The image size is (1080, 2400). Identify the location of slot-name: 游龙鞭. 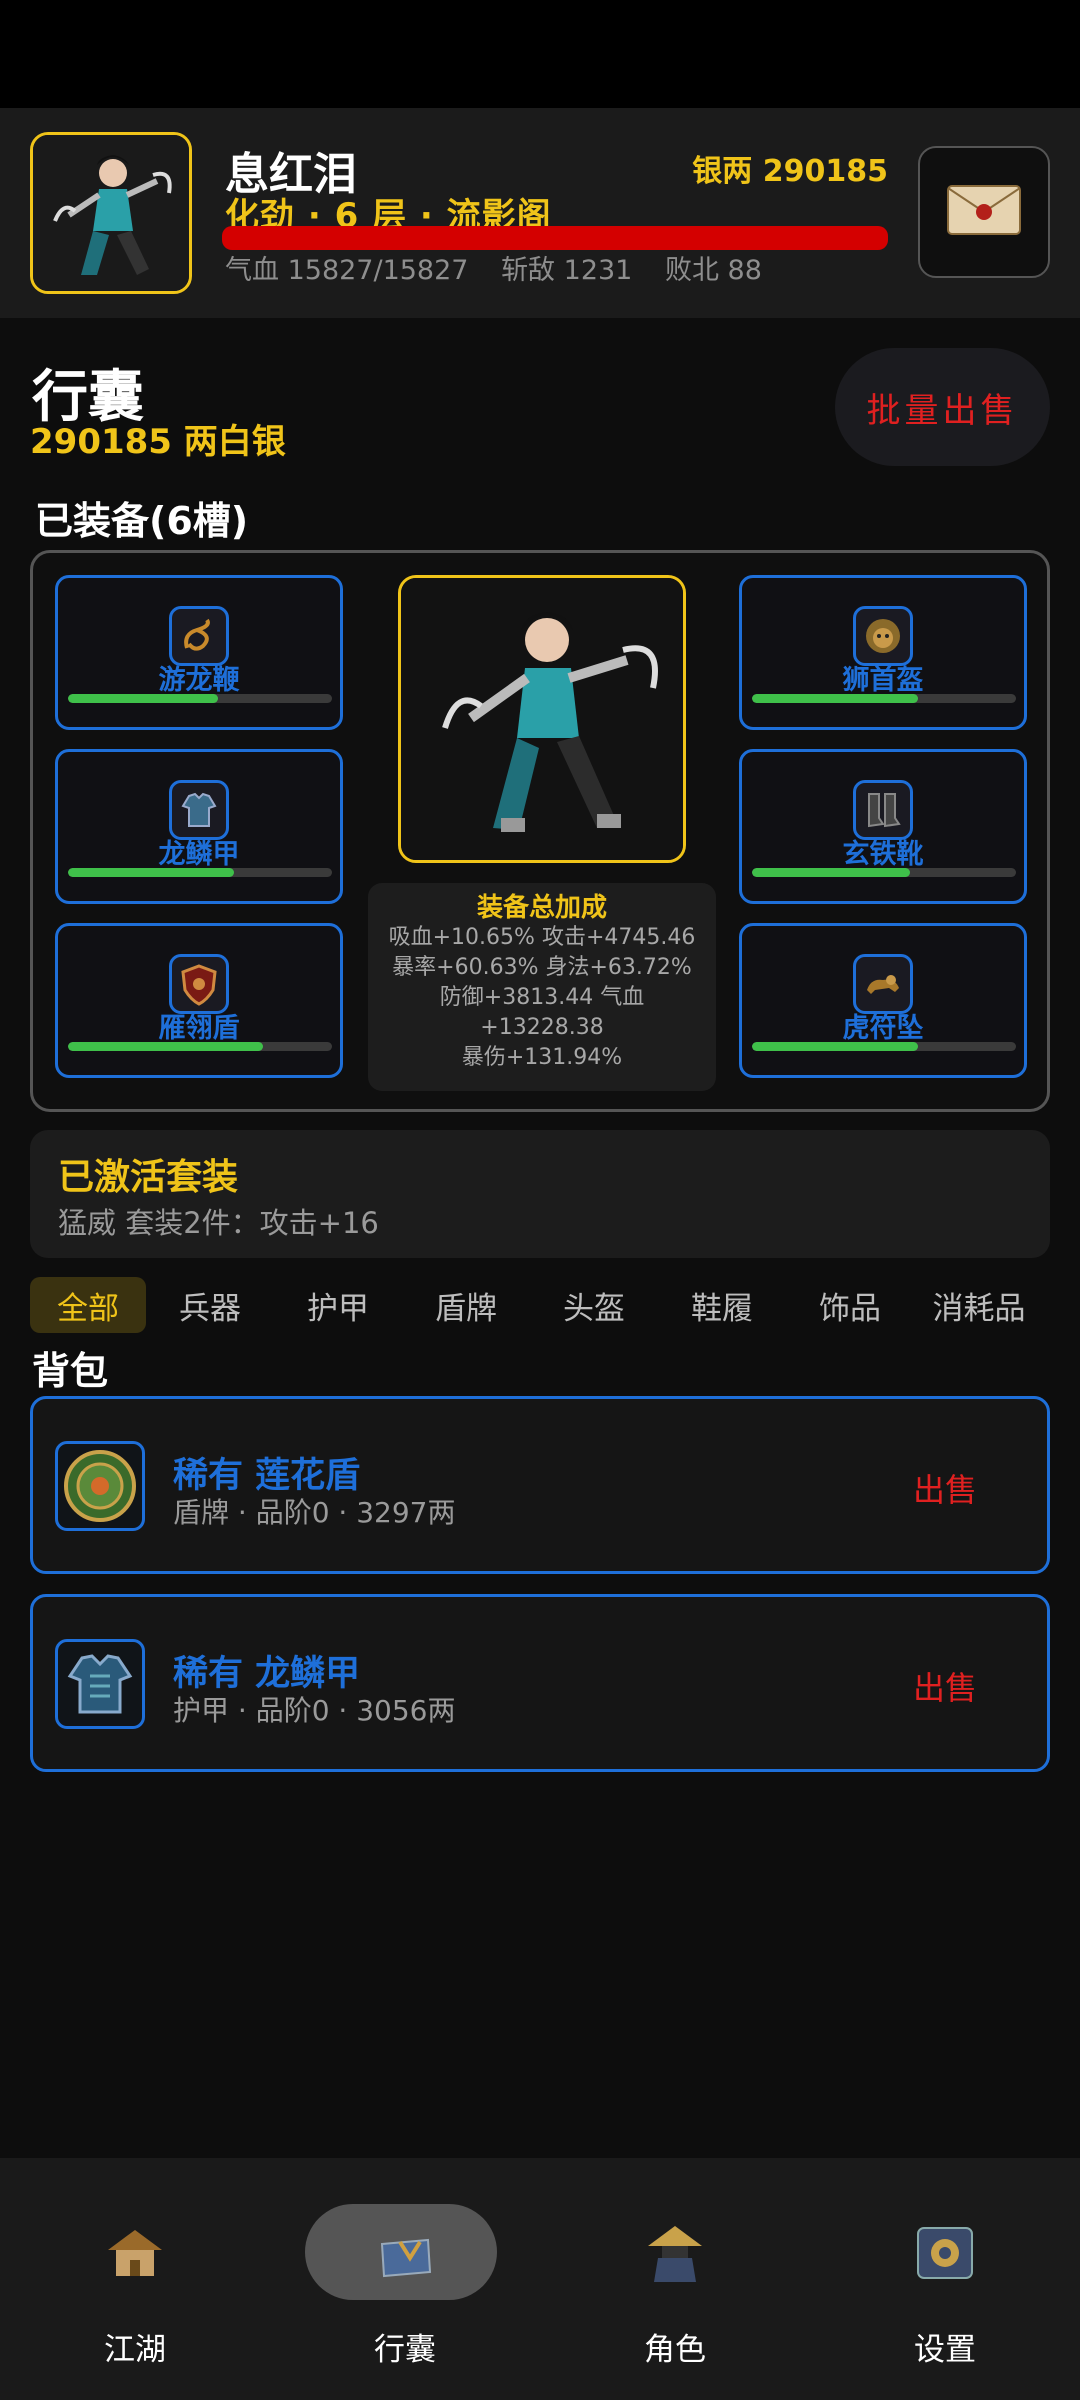
(199, 680).